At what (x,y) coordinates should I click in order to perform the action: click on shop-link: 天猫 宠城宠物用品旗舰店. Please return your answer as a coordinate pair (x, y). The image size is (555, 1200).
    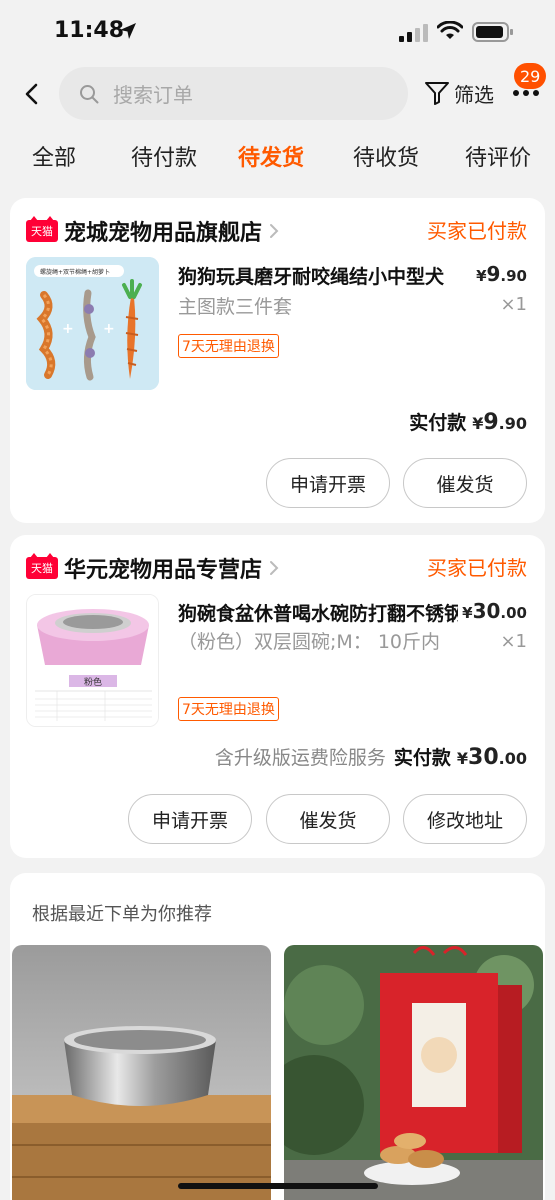
    Looking at the image, I should click on (153, 231).